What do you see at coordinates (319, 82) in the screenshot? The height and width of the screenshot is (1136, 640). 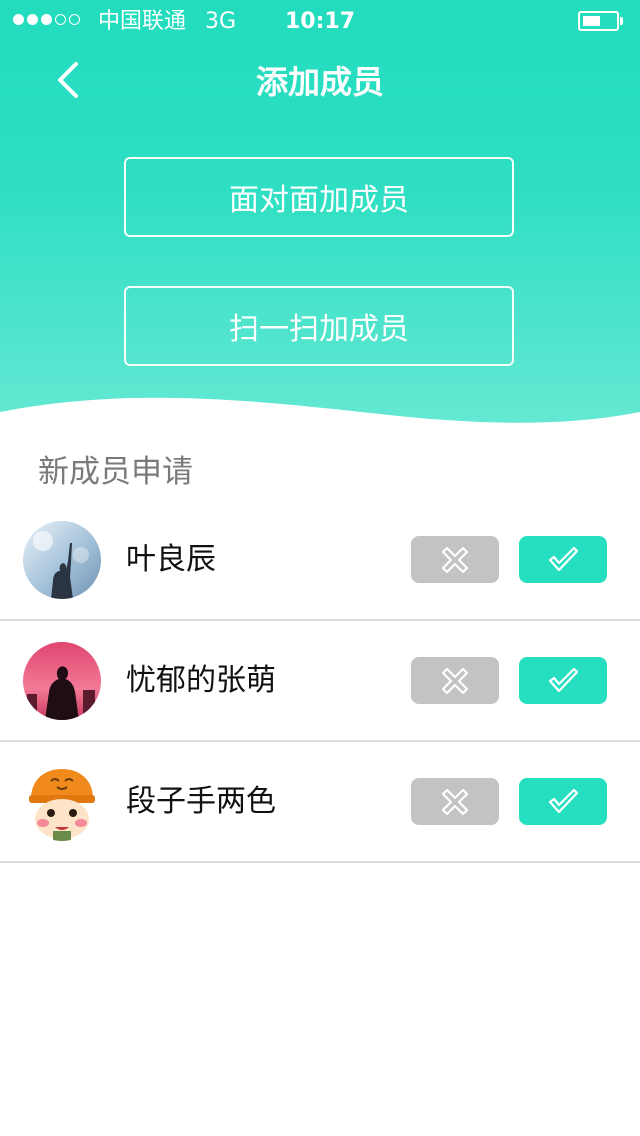 I see `page-title: 添加成员` at bounding box center [319, 82].